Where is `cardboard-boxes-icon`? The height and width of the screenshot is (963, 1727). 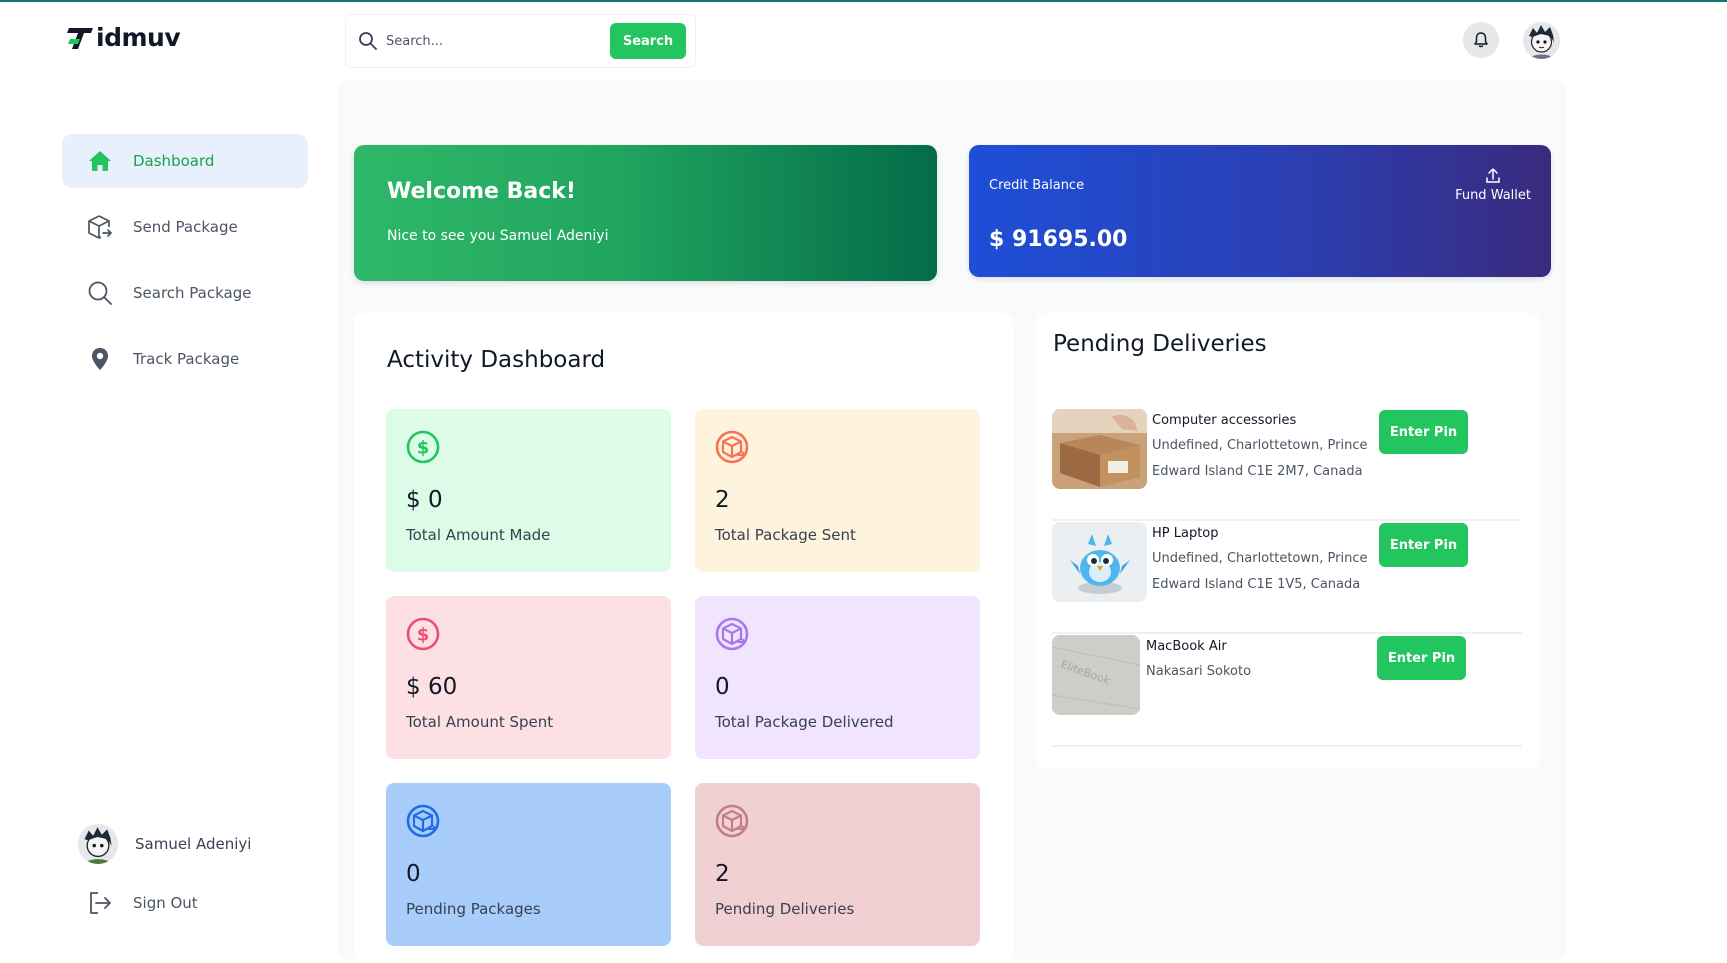
cardboard-boxes-icon is located at coordinates (1099, 449).